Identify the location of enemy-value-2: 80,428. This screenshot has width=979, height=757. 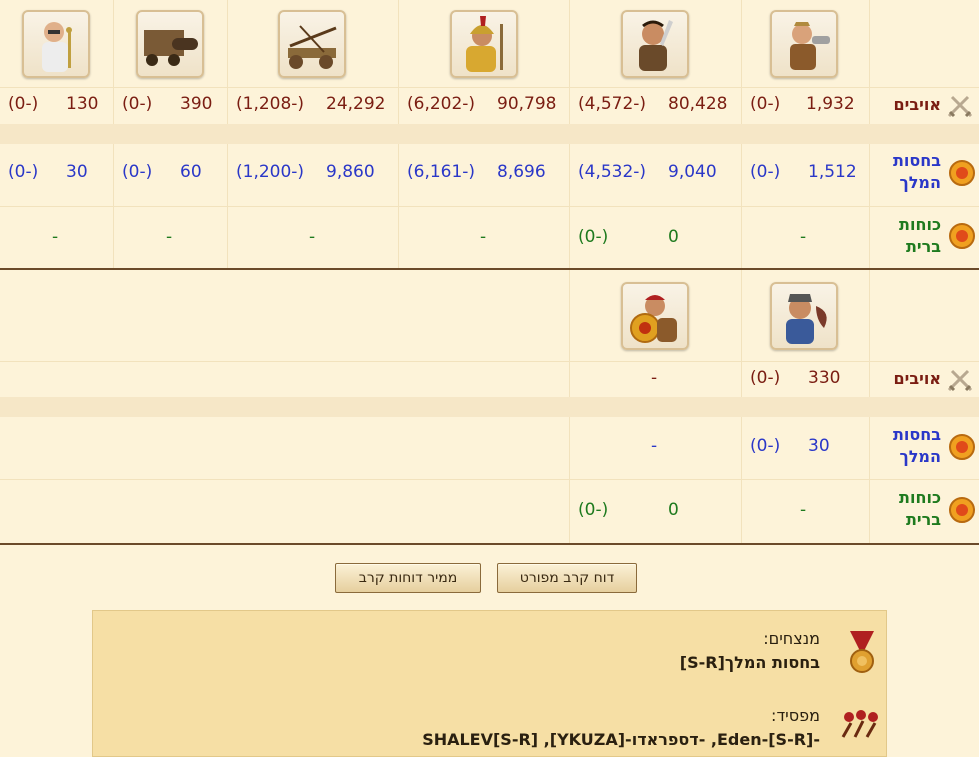
(698, 104).